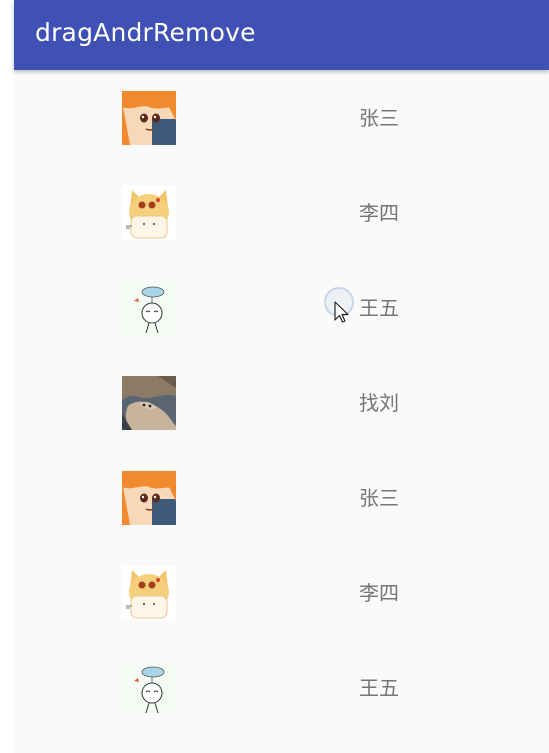 This screenshot has height=753, width=549. What do you see at coordinates (379, 403) in the screenshot?
I see `item-name: 找刘` at bounding box center [379, 403].